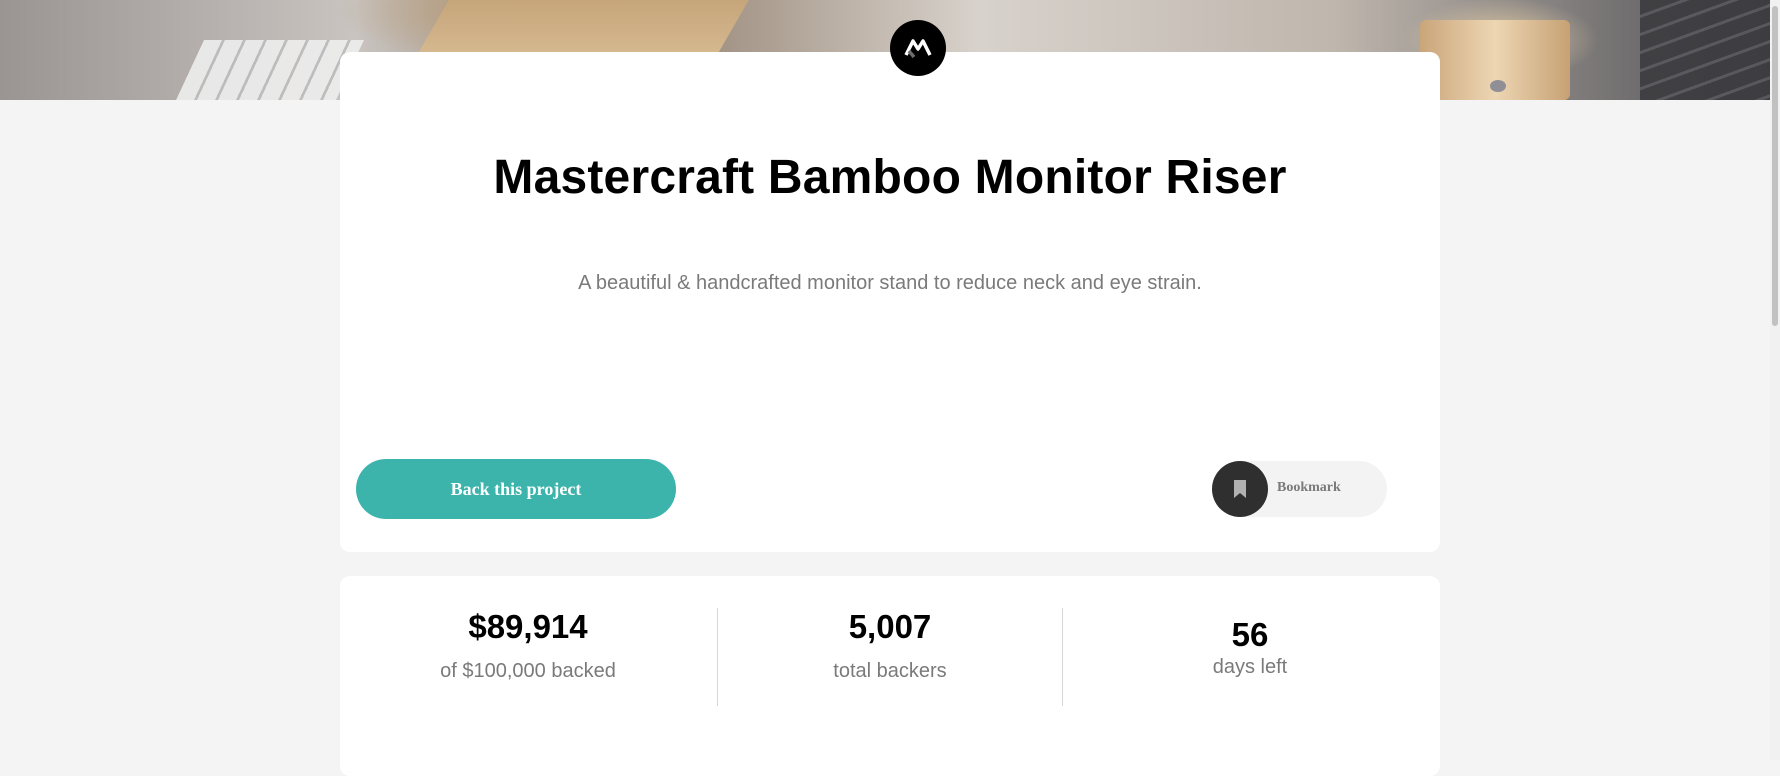 This screenshot has width=1780, height=776. I want to click on mastercraft-logo-icon, so click(918, 48).